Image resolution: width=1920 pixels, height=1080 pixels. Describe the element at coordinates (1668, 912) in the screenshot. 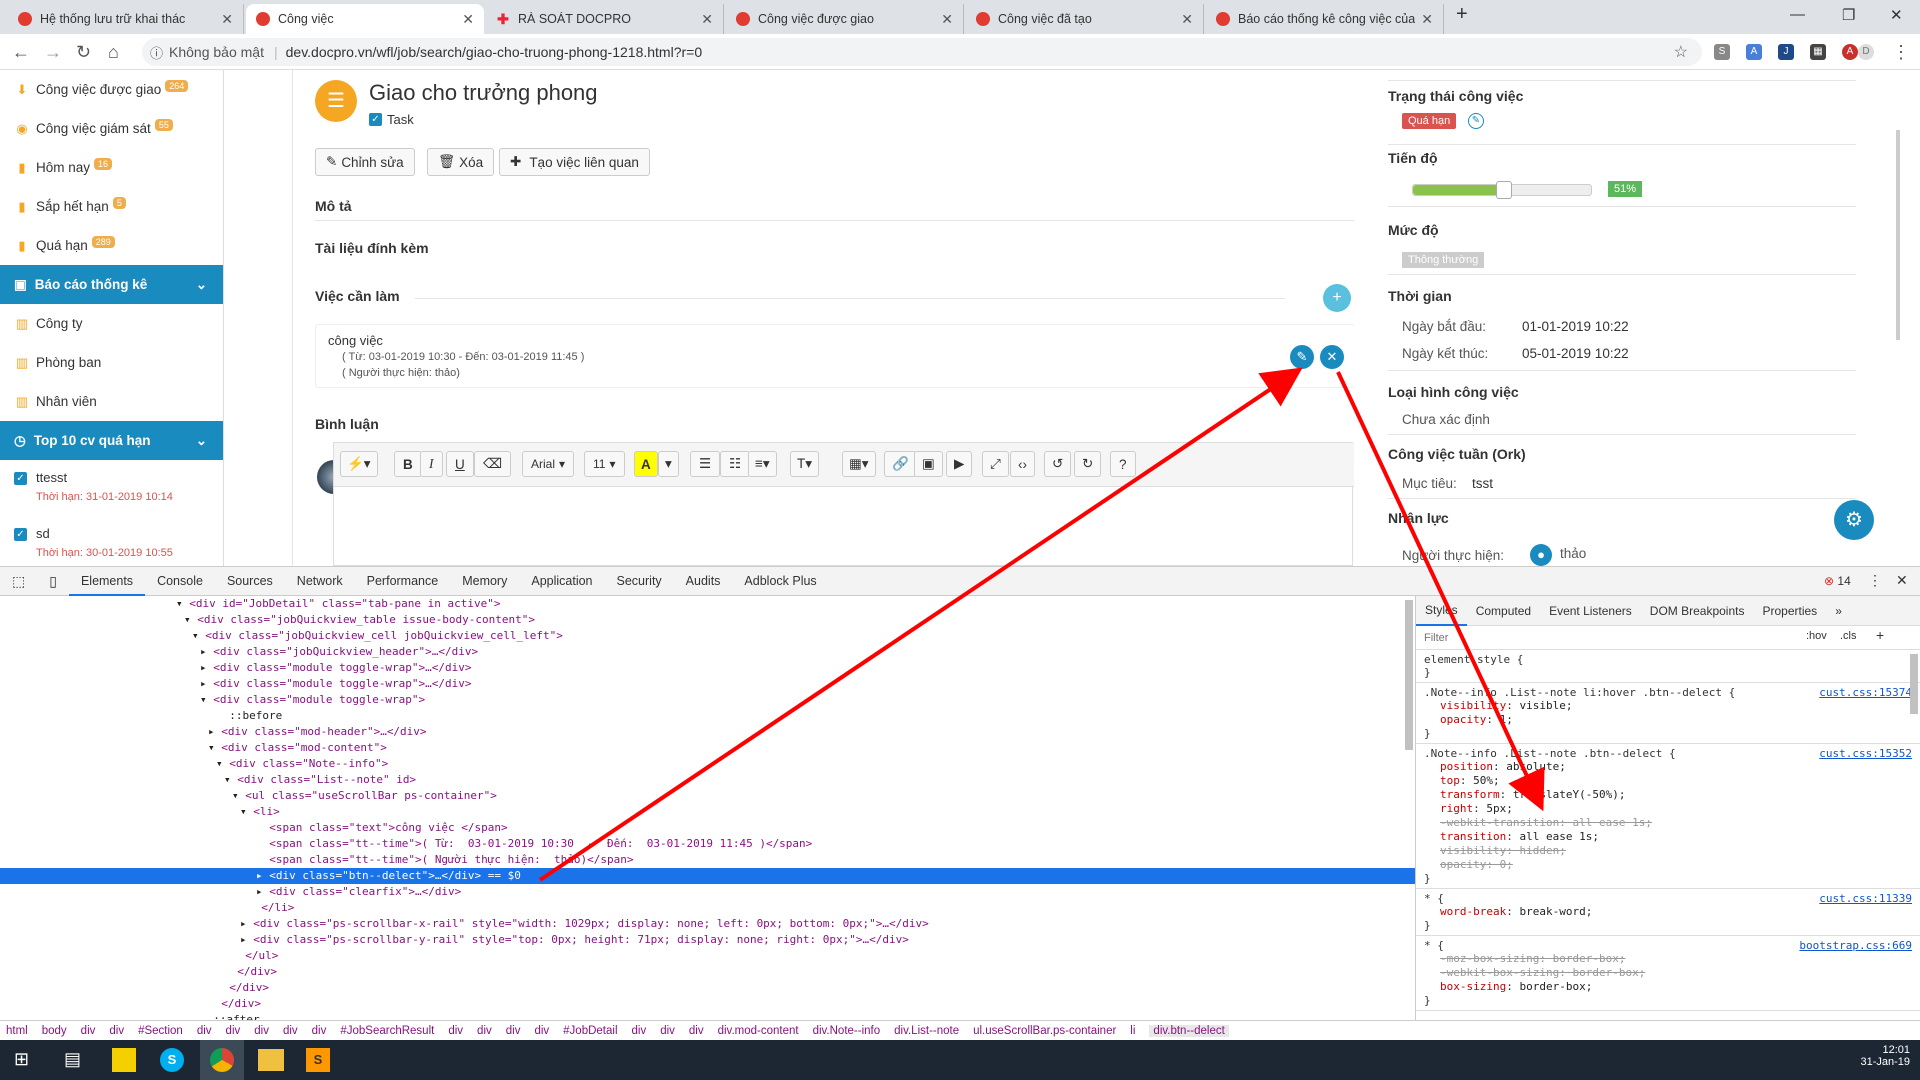

I see `css-property: word-break: break-word;` at that location.